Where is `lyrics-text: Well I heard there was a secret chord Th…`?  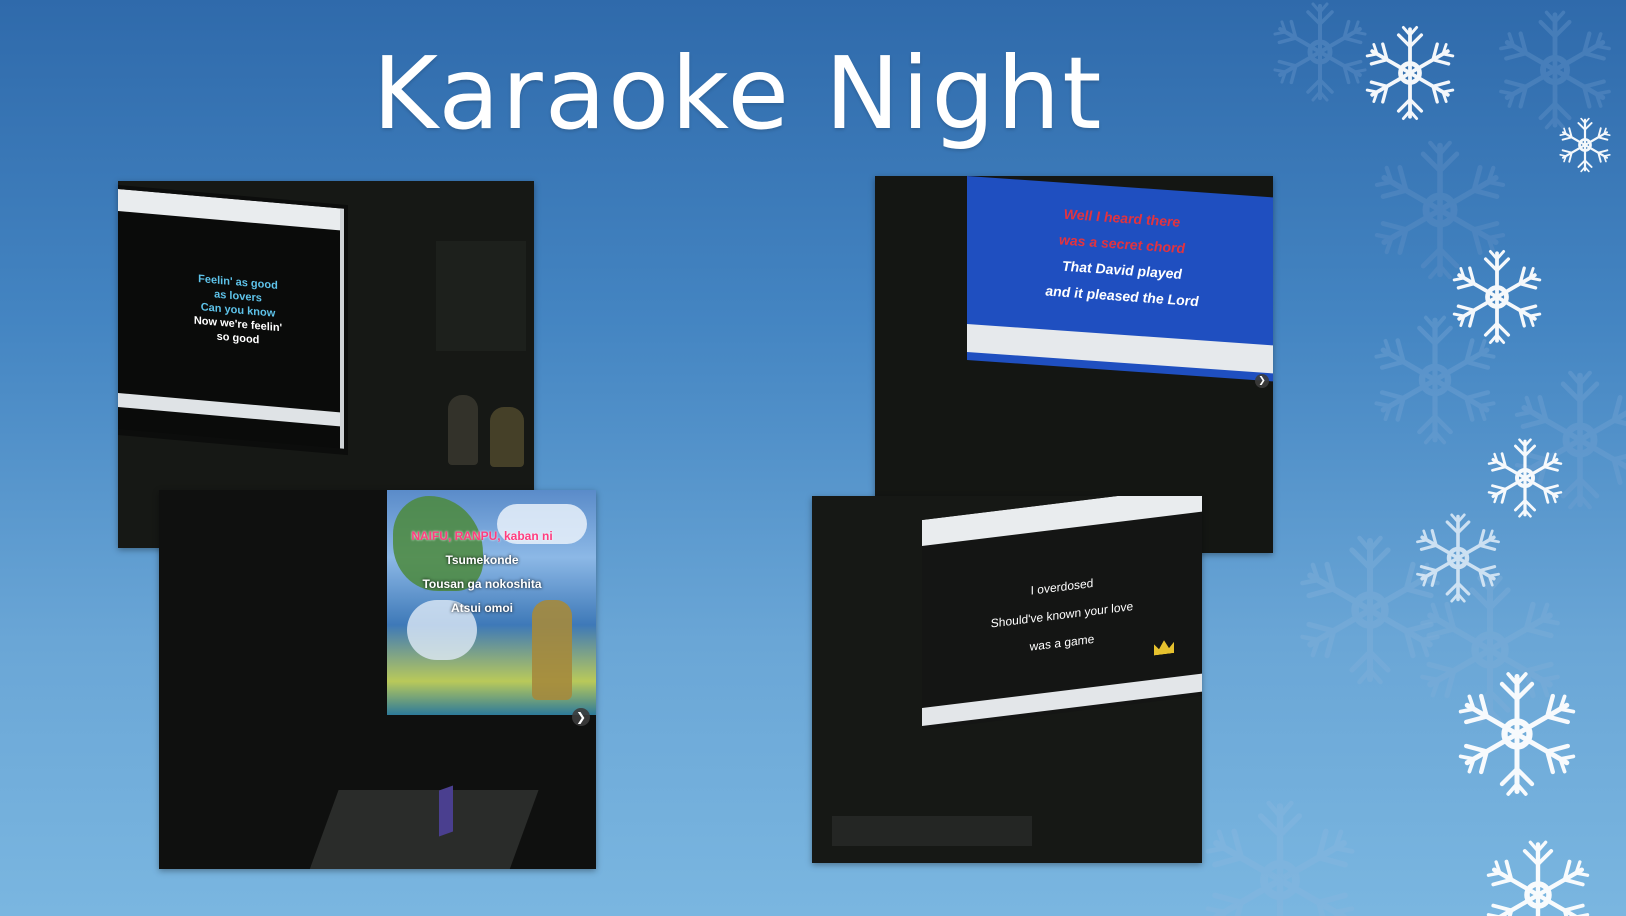
lyrics-text: Well I heard there was a secret chord Th… is located at coordinates (1122, 257).